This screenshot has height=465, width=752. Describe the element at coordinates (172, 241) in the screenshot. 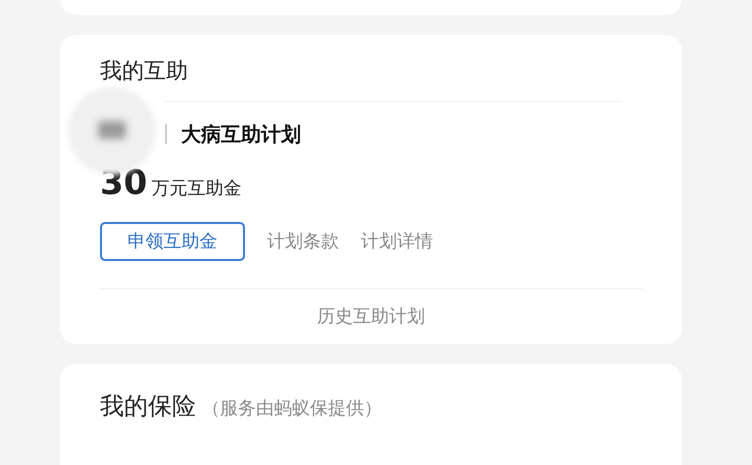

I see `claim-button: 申领互助金` at that location.